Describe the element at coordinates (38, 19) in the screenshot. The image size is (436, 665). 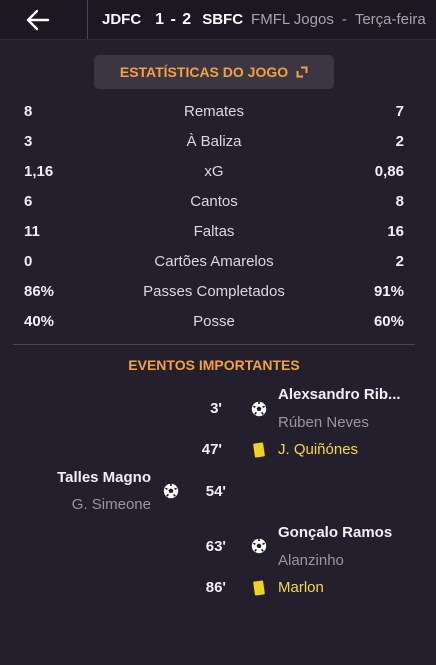
I see `arrow-left-icon` at that location.